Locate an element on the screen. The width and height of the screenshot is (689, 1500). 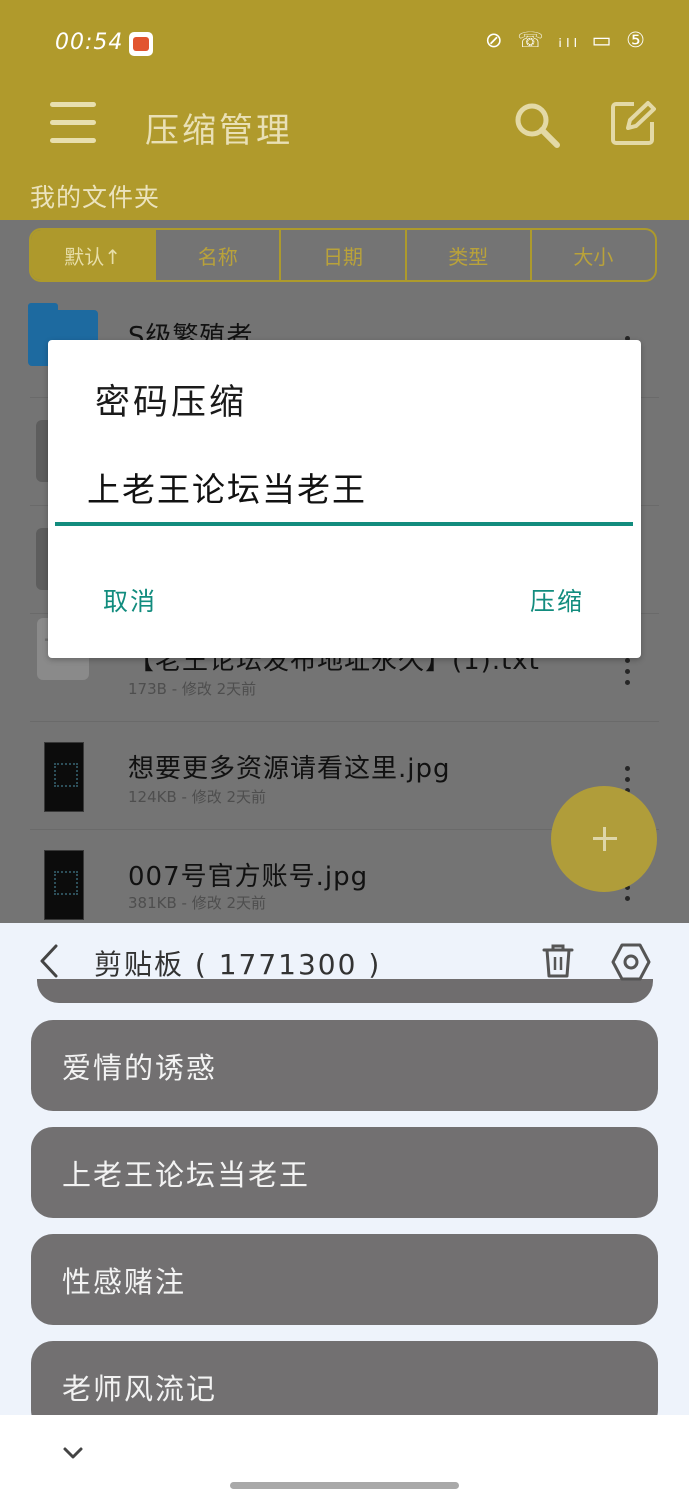
clipboard-item-text: 爱情的诱惑 is located at coordinates (140, 1068).